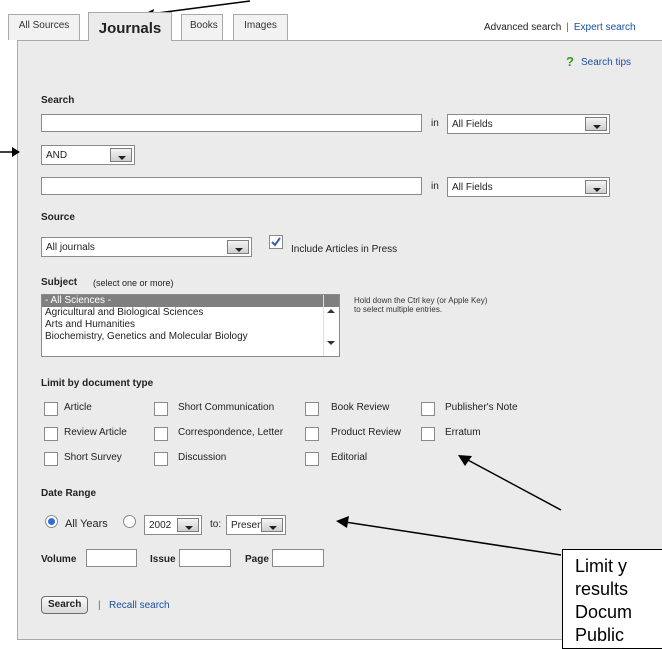  What do you see at coordinates (93, 457) in the screenshot?
I see `doctype-label: Short Survey` at bounding box center [93, 457].